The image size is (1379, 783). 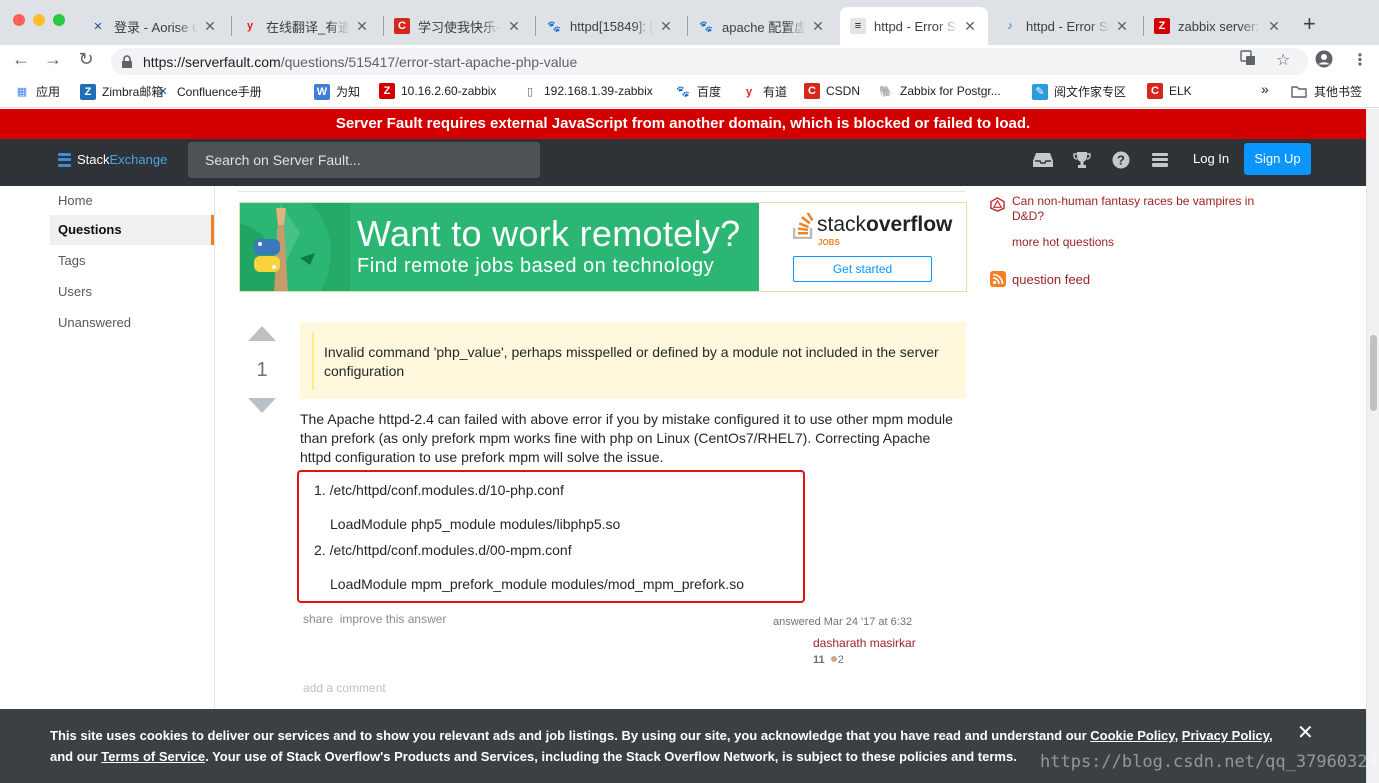 What do you see at coordinates (98, 26) in the screenshot?
I see `tab-favicon-icon: ✕` at bounding box center [98, 26].